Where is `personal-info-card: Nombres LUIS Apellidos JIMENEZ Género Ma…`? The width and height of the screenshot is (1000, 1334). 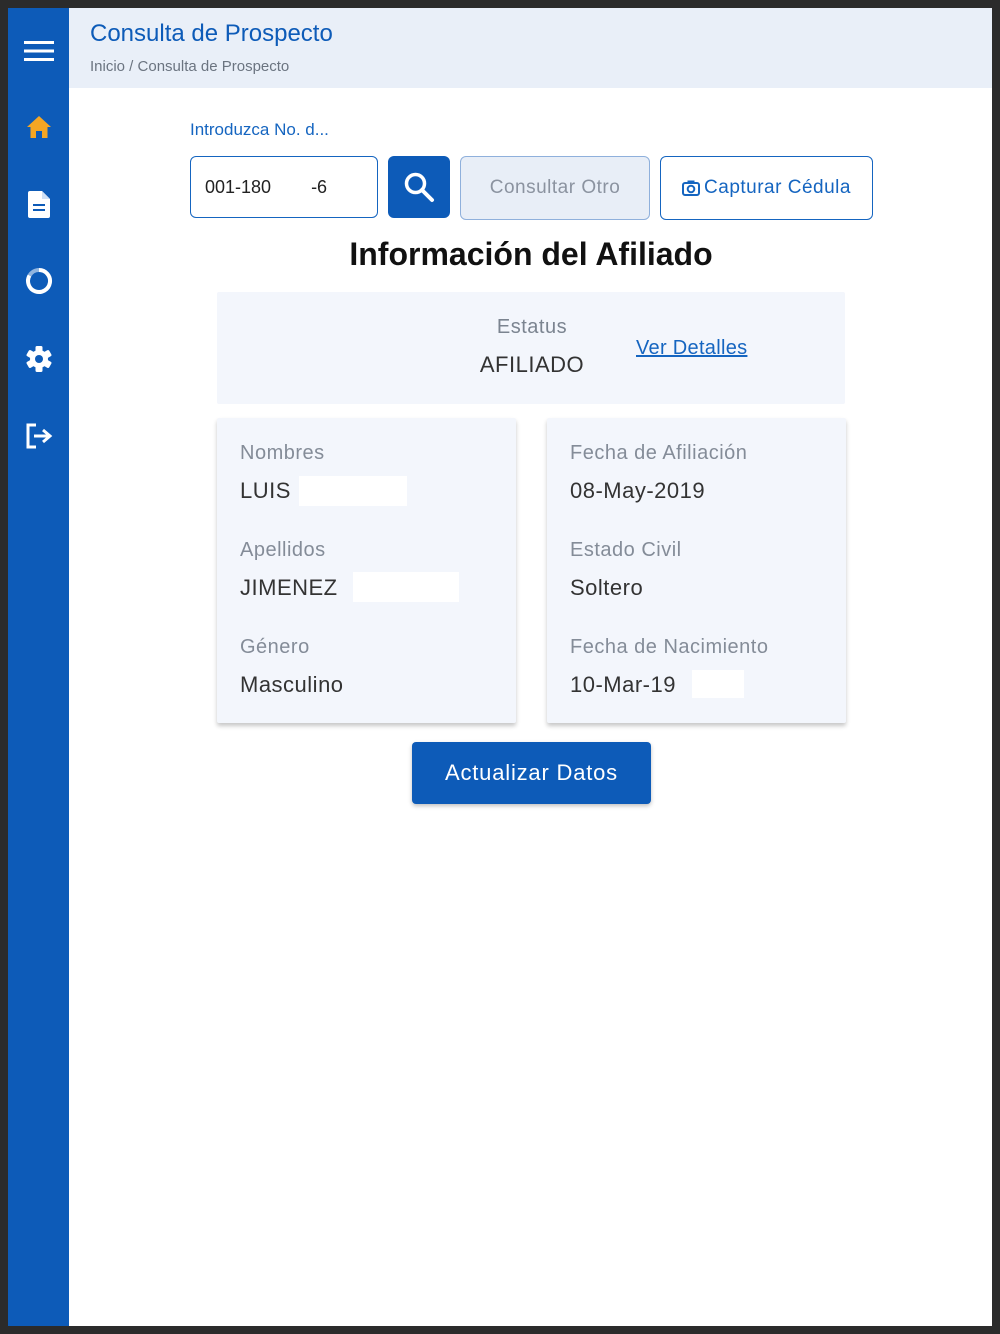
personal-info-card: Nombres LUIS Apellidos JIMENEZ Género Ma… is located at coordinates (366, 570).